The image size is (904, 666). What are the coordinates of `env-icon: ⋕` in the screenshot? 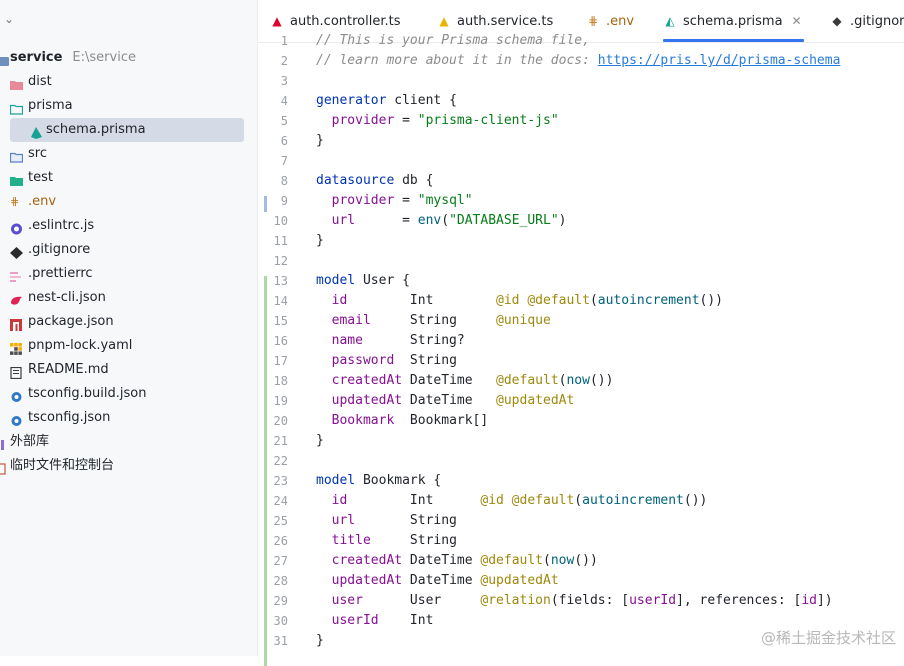 It's located at (15, 201).